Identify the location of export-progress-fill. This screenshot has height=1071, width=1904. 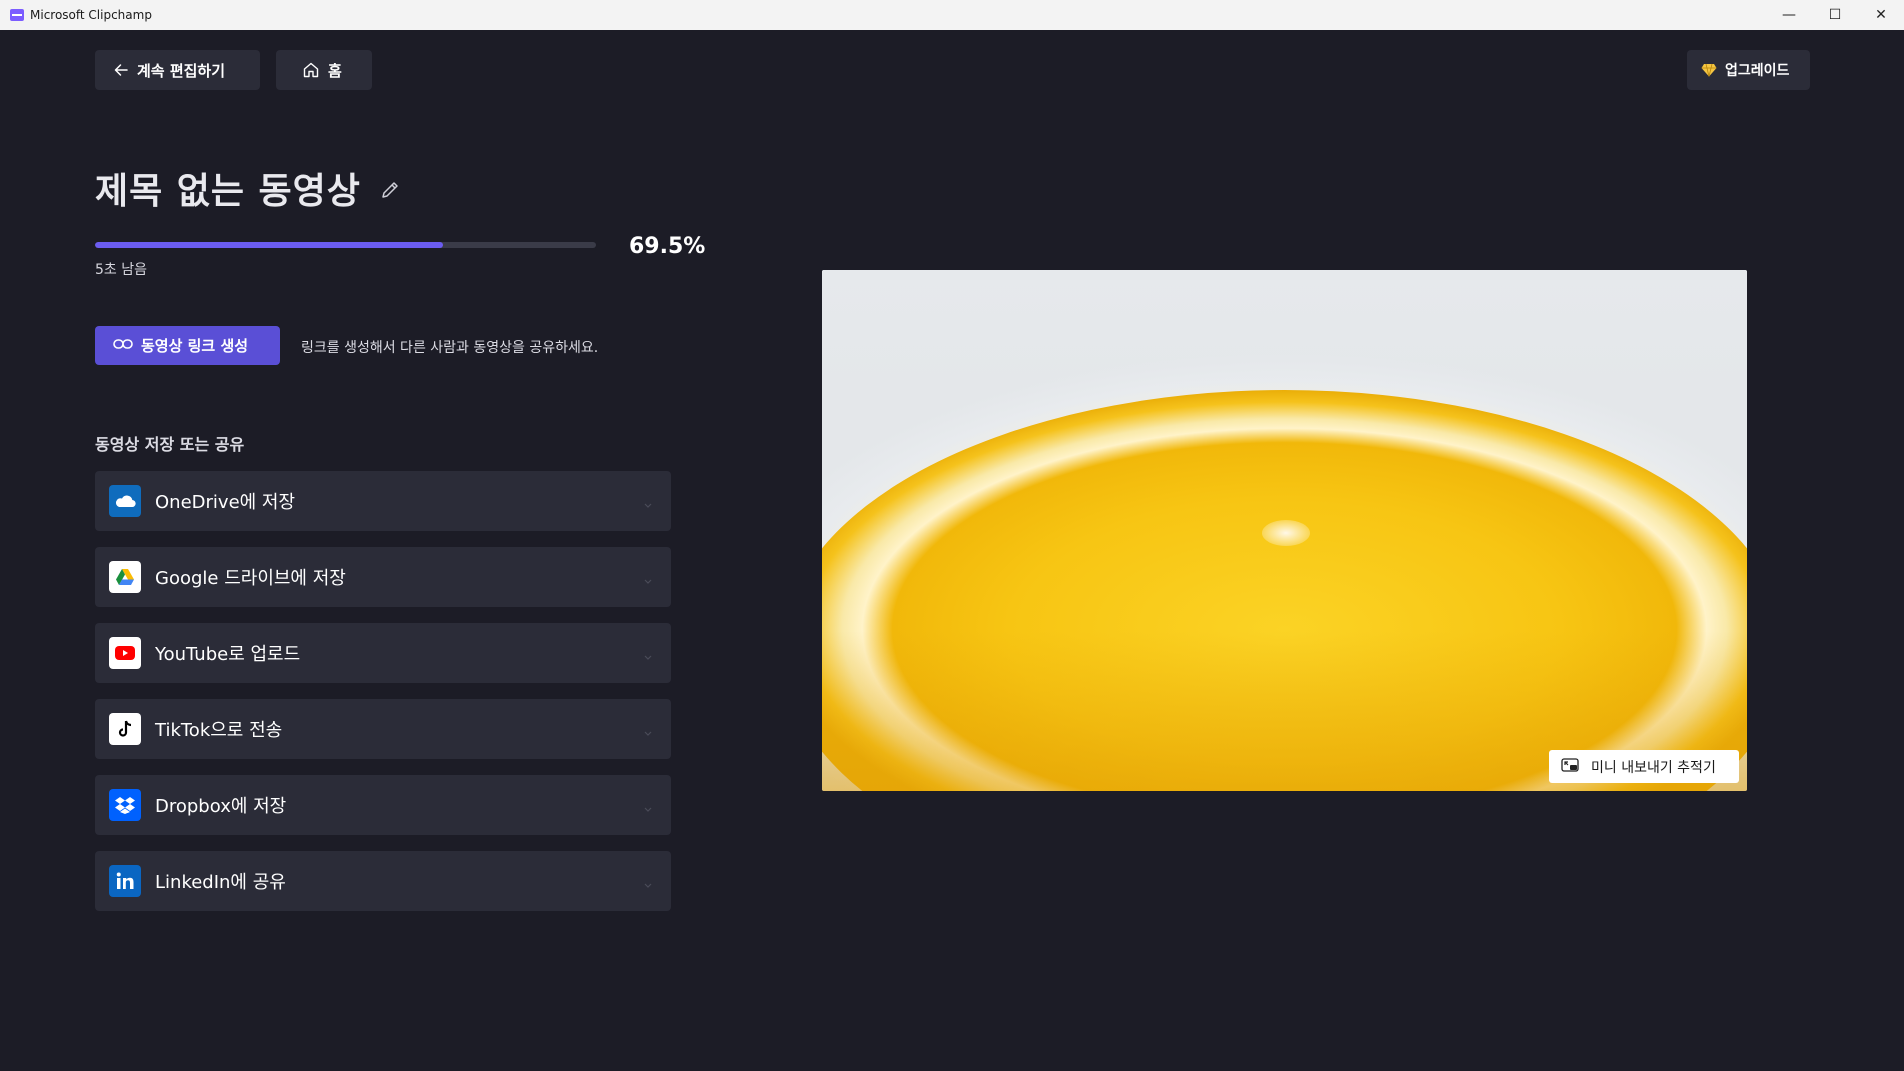
(269, 245).